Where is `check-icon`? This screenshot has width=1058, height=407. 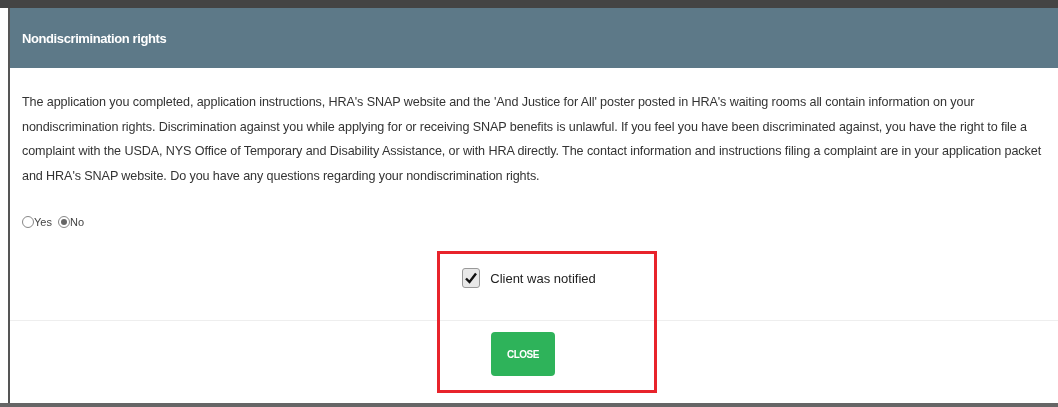 check-icon is located at coordinates (471, 278).